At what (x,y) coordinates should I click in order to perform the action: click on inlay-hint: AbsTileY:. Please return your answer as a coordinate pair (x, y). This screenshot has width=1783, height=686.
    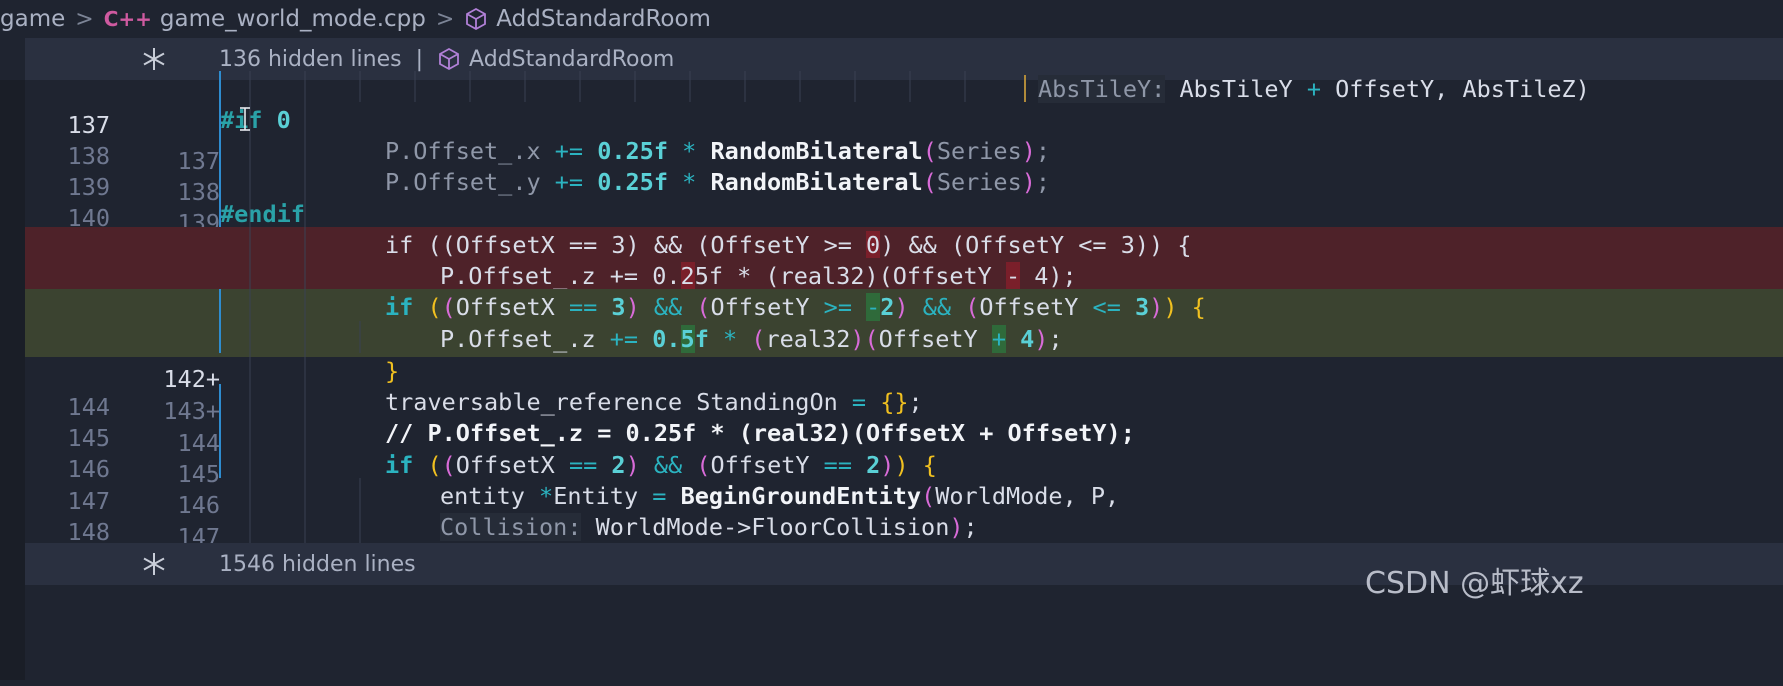
    Looking at the image, I should click on (1102, 89).